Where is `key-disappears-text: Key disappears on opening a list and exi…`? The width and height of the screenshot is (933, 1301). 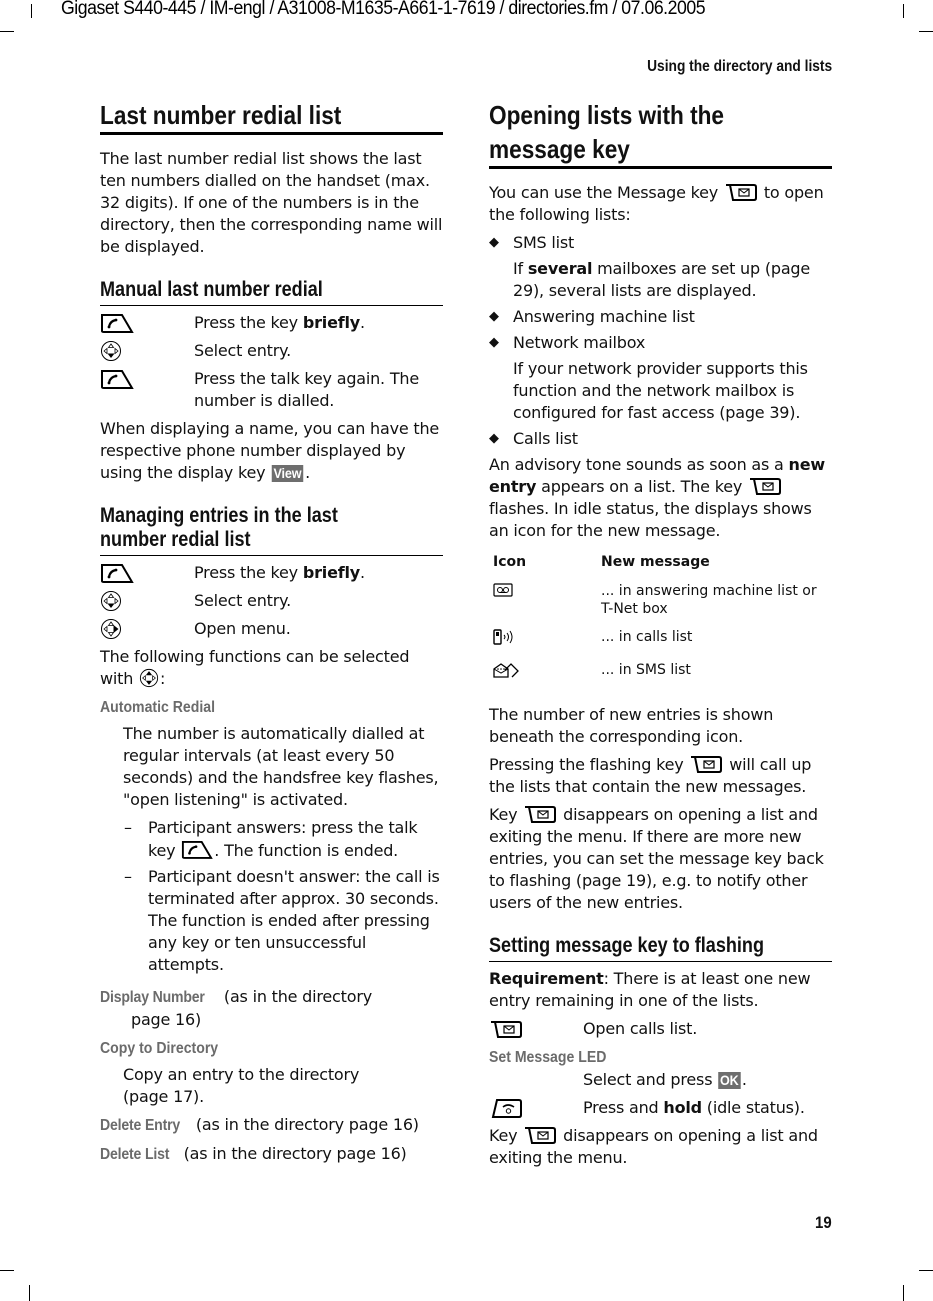 key-disappears-text: Key disappears on opening a list and exi… is located at coordinates (656, 858).